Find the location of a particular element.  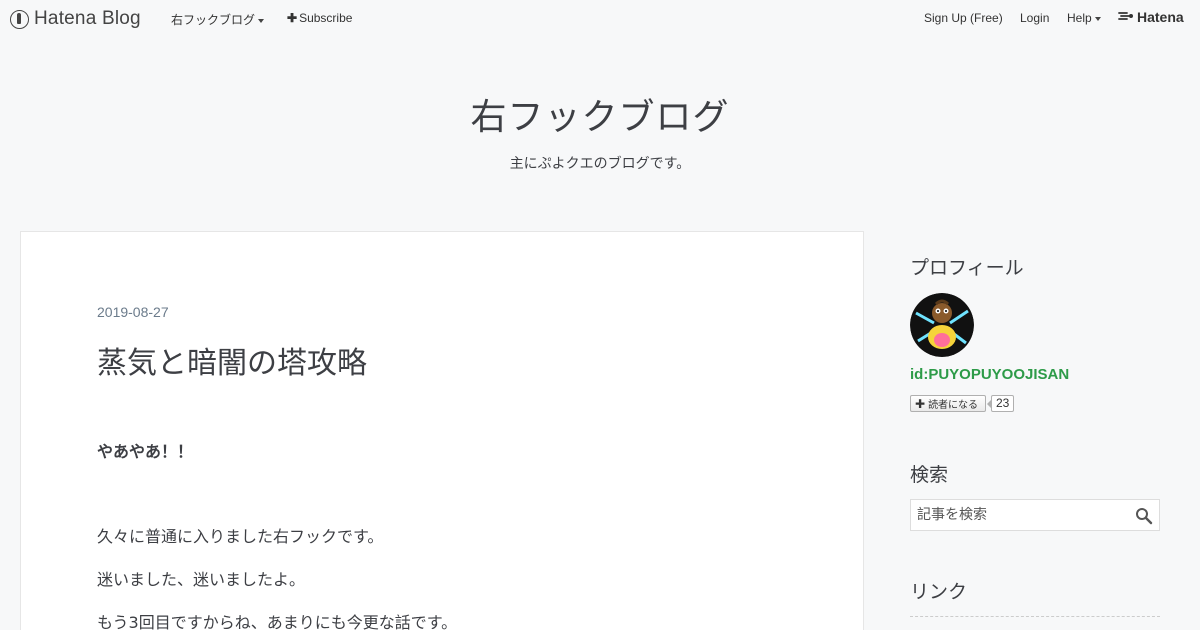

profile-id-link: id:PUYOPUYOOJISAN is located at coordinates (989, 374).